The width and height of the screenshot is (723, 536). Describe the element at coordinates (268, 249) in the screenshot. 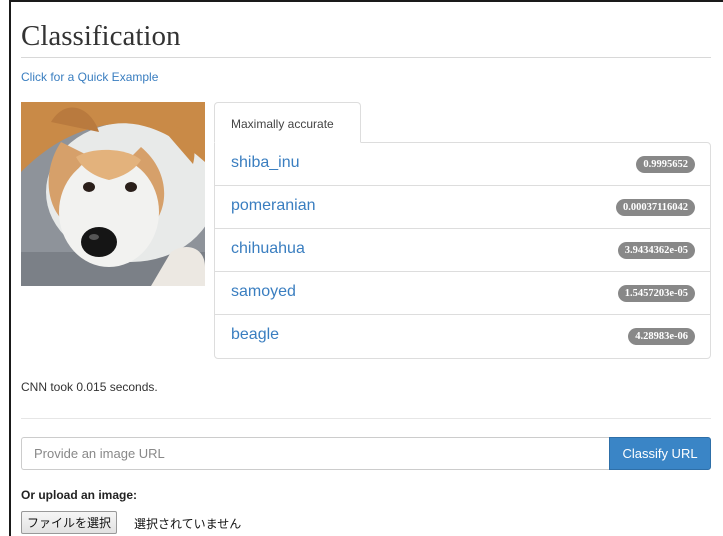

I see `result-label: chihuahua` at that location.